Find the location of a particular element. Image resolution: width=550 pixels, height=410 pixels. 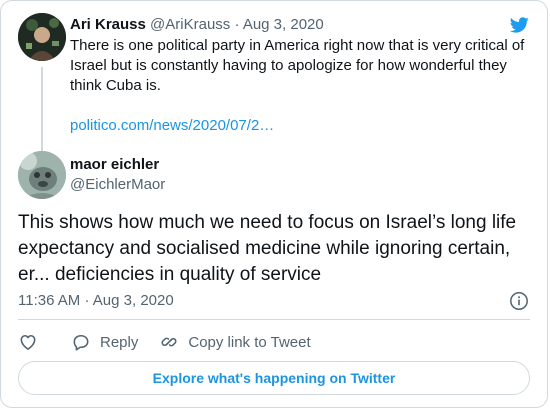

main-avatar is located at coordinates (42, 175).